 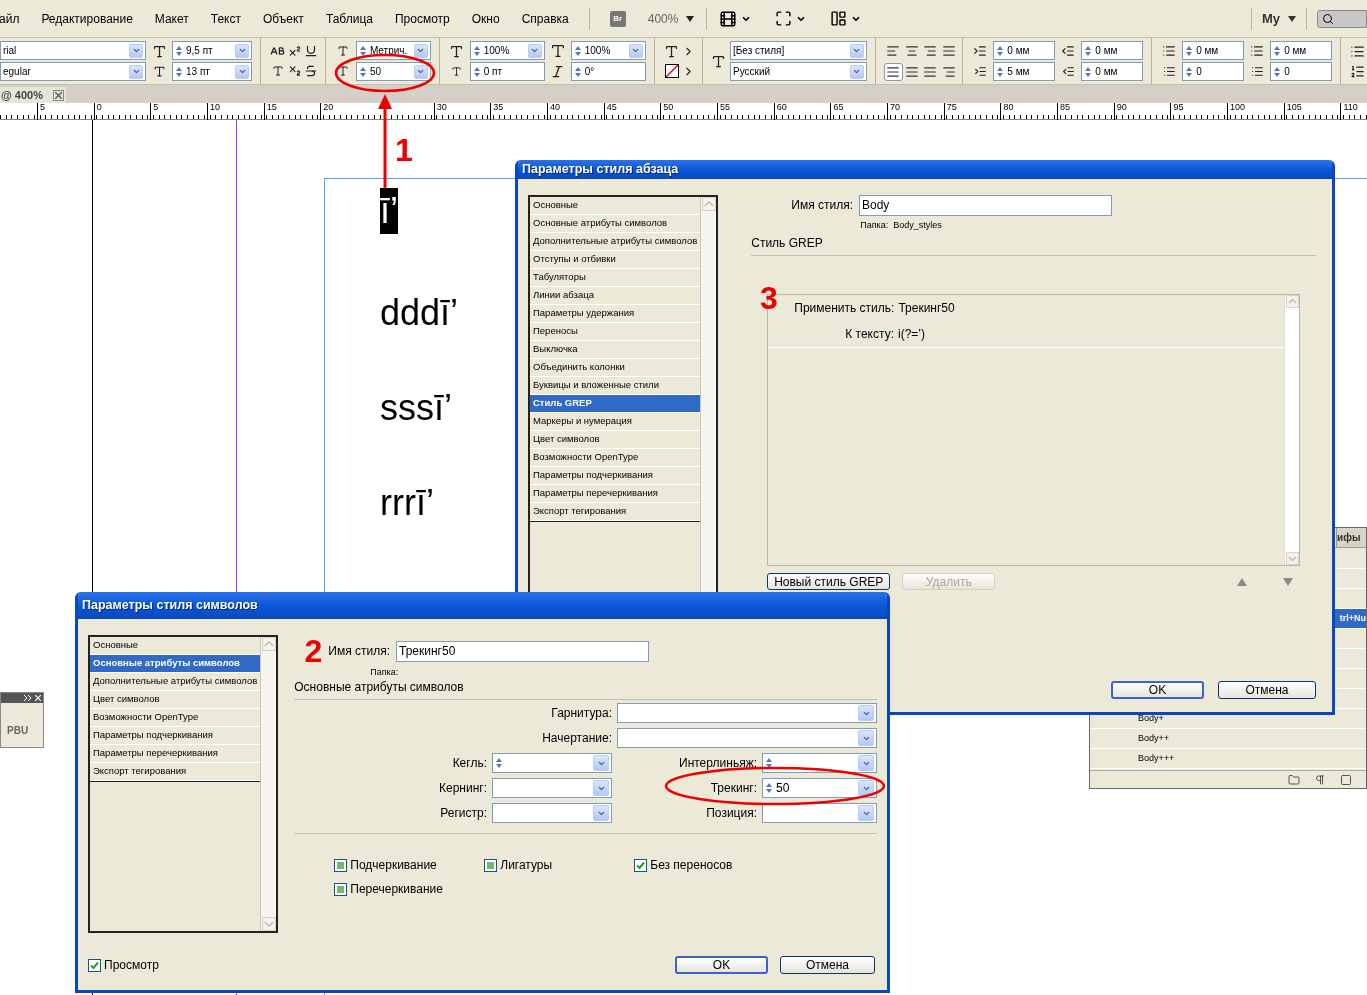 What do you see at coordinates (485, 18) in the screenshot?
I see `menu-item: Окно` at bounding box center [485, 18].